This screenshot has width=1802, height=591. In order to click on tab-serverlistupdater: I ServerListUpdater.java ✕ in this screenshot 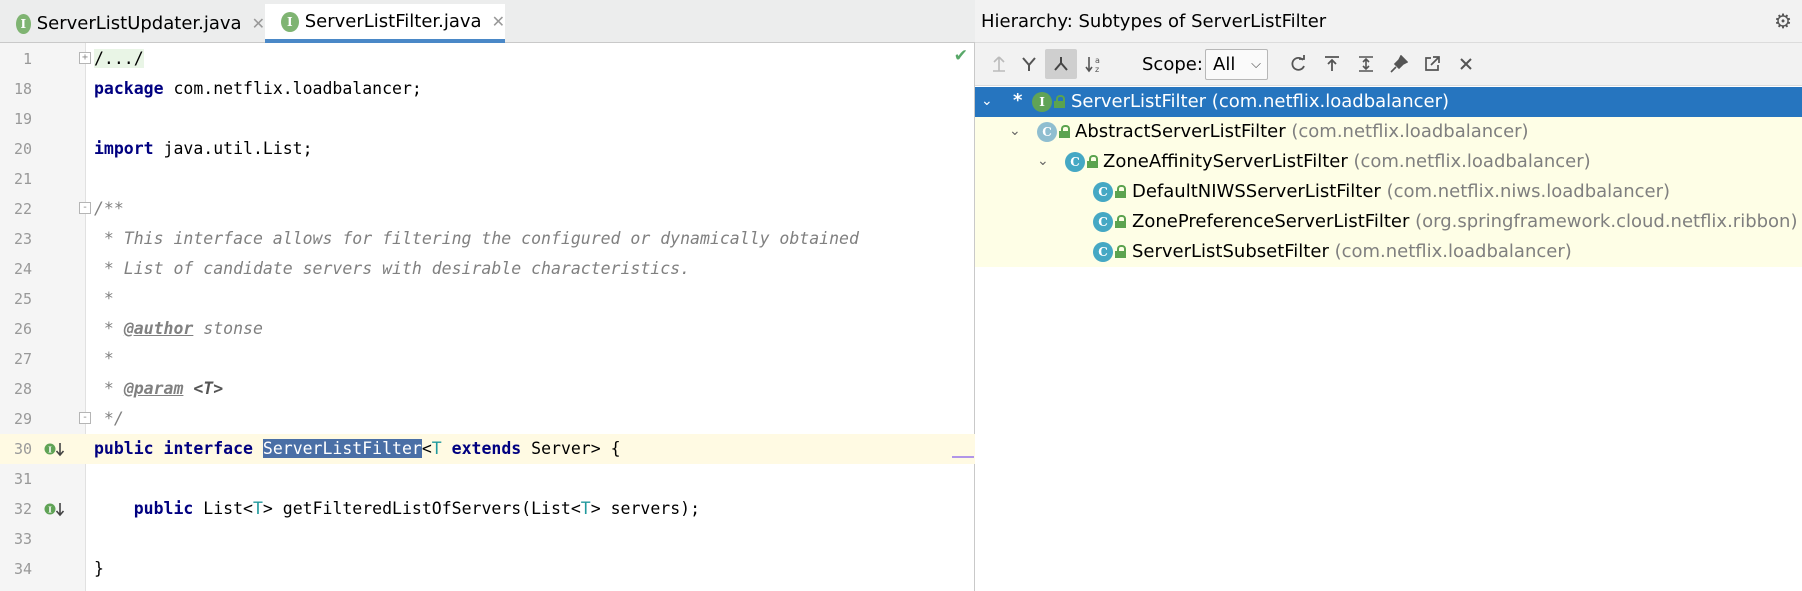, I will do `click(132, 23)`.